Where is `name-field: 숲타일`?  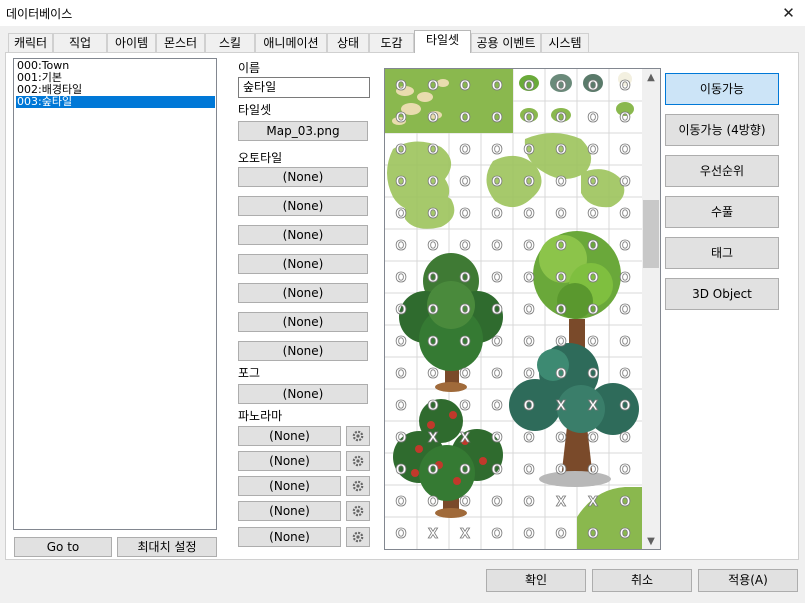 name-field: 숲타일 is located at coordinates (304, 87).